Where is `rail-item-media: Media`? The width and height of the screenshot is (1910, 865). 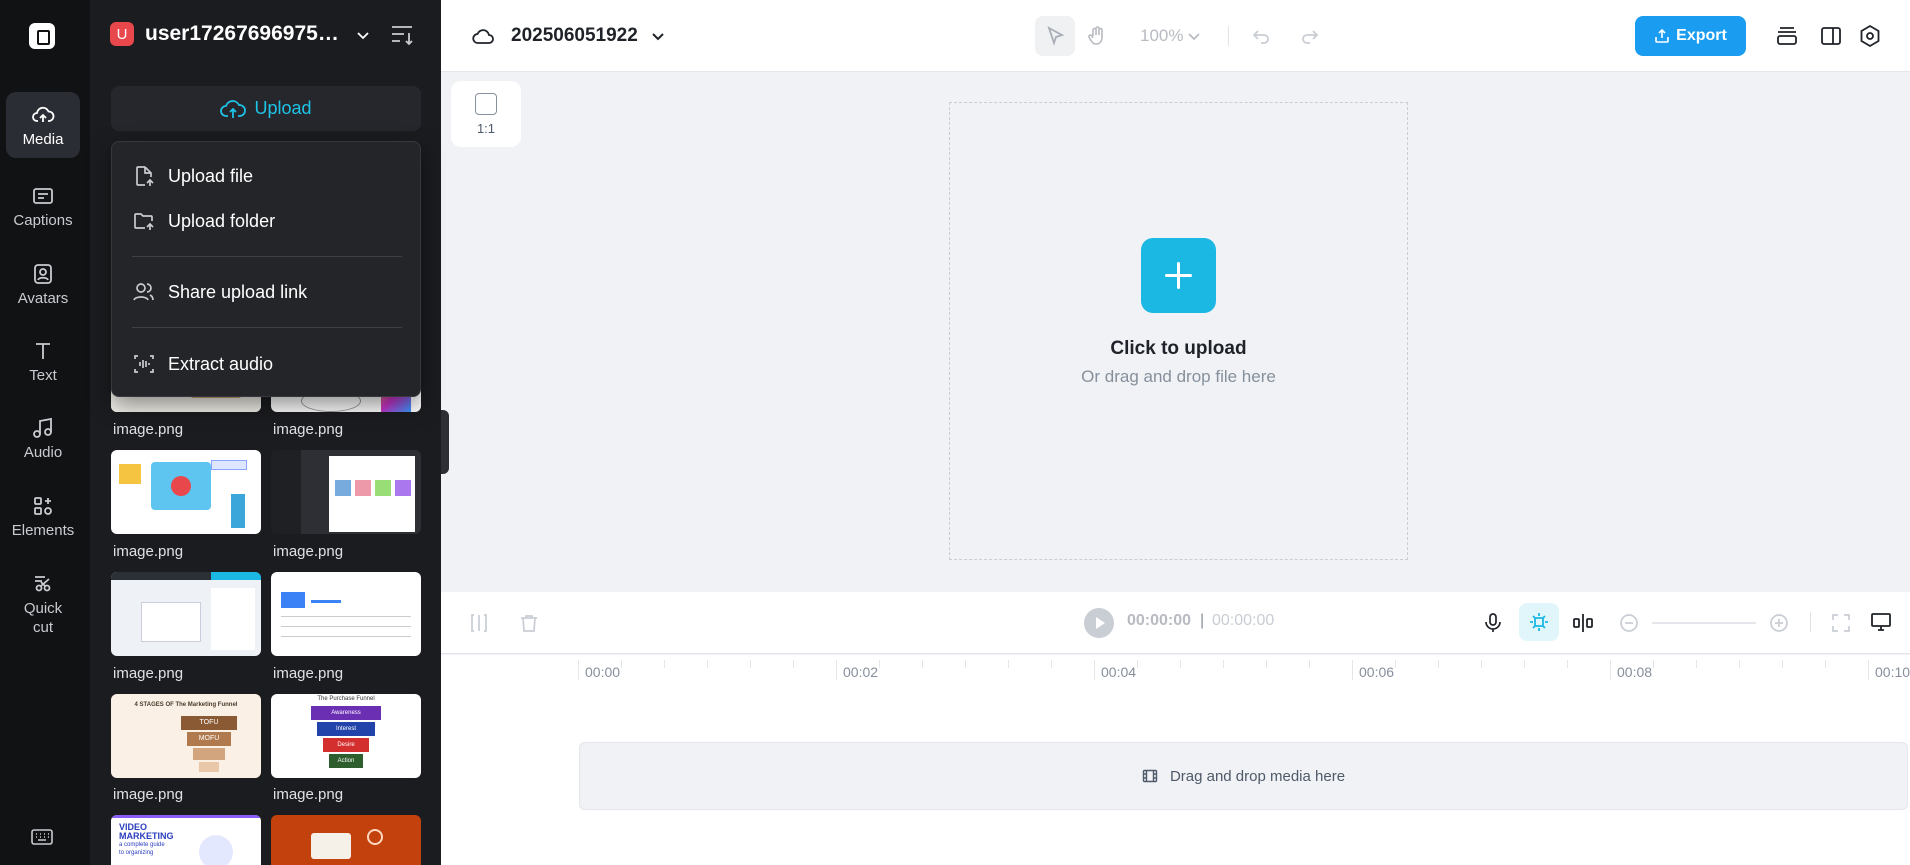
rail-item-media: Media is located at coordinates (43, 125).